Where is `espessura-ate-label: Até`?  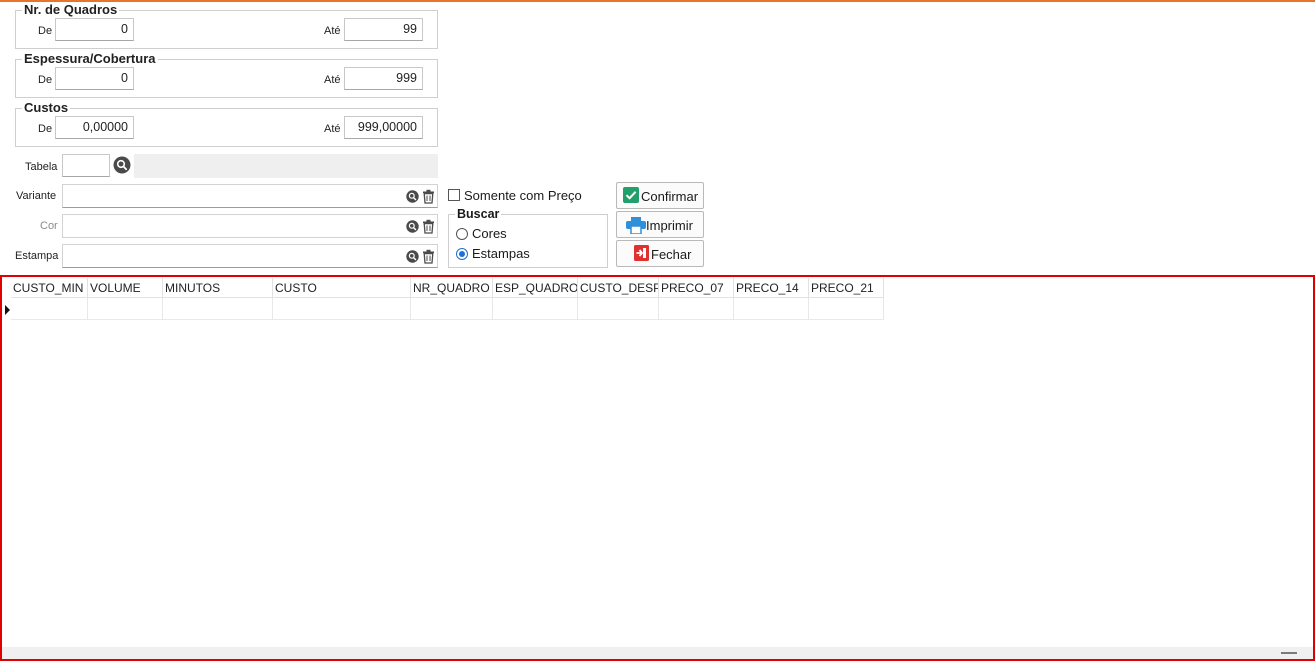
espessura-ate-label: Até is located at coordinates (332, 80).